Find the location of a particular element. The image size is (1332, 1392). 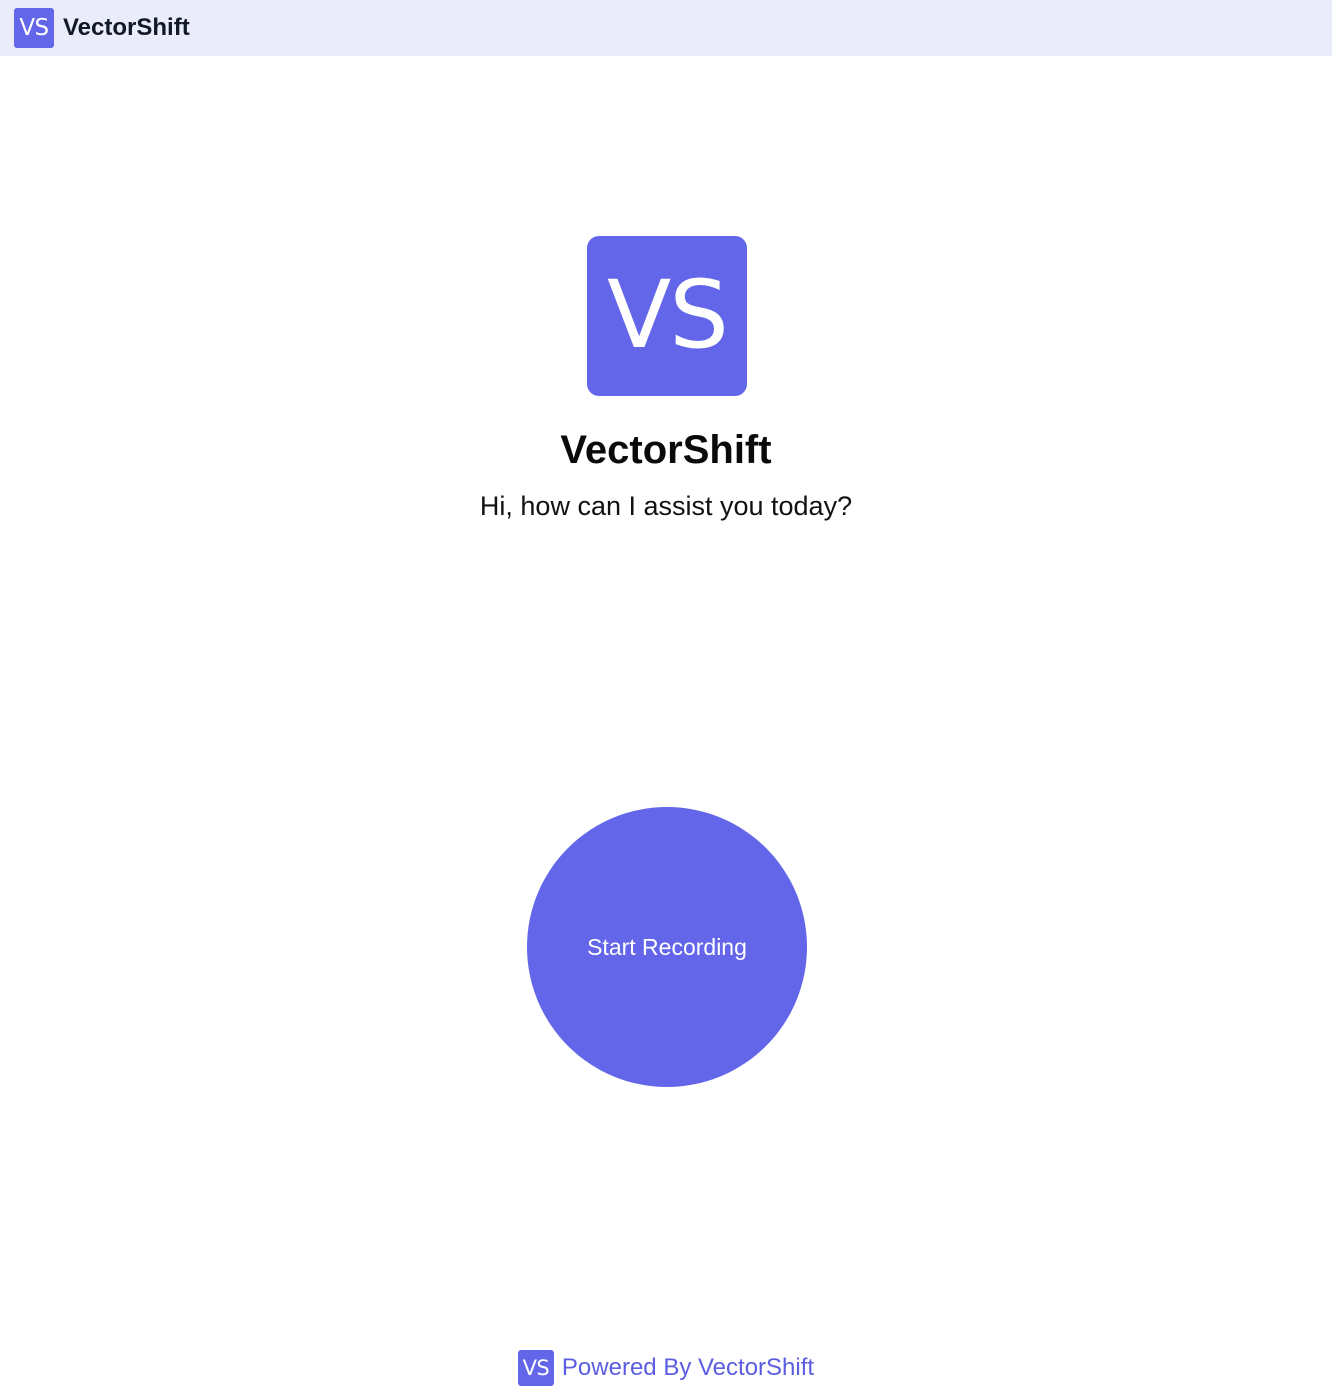

hero-logo-text: VS is located at coordinates (668, 315).